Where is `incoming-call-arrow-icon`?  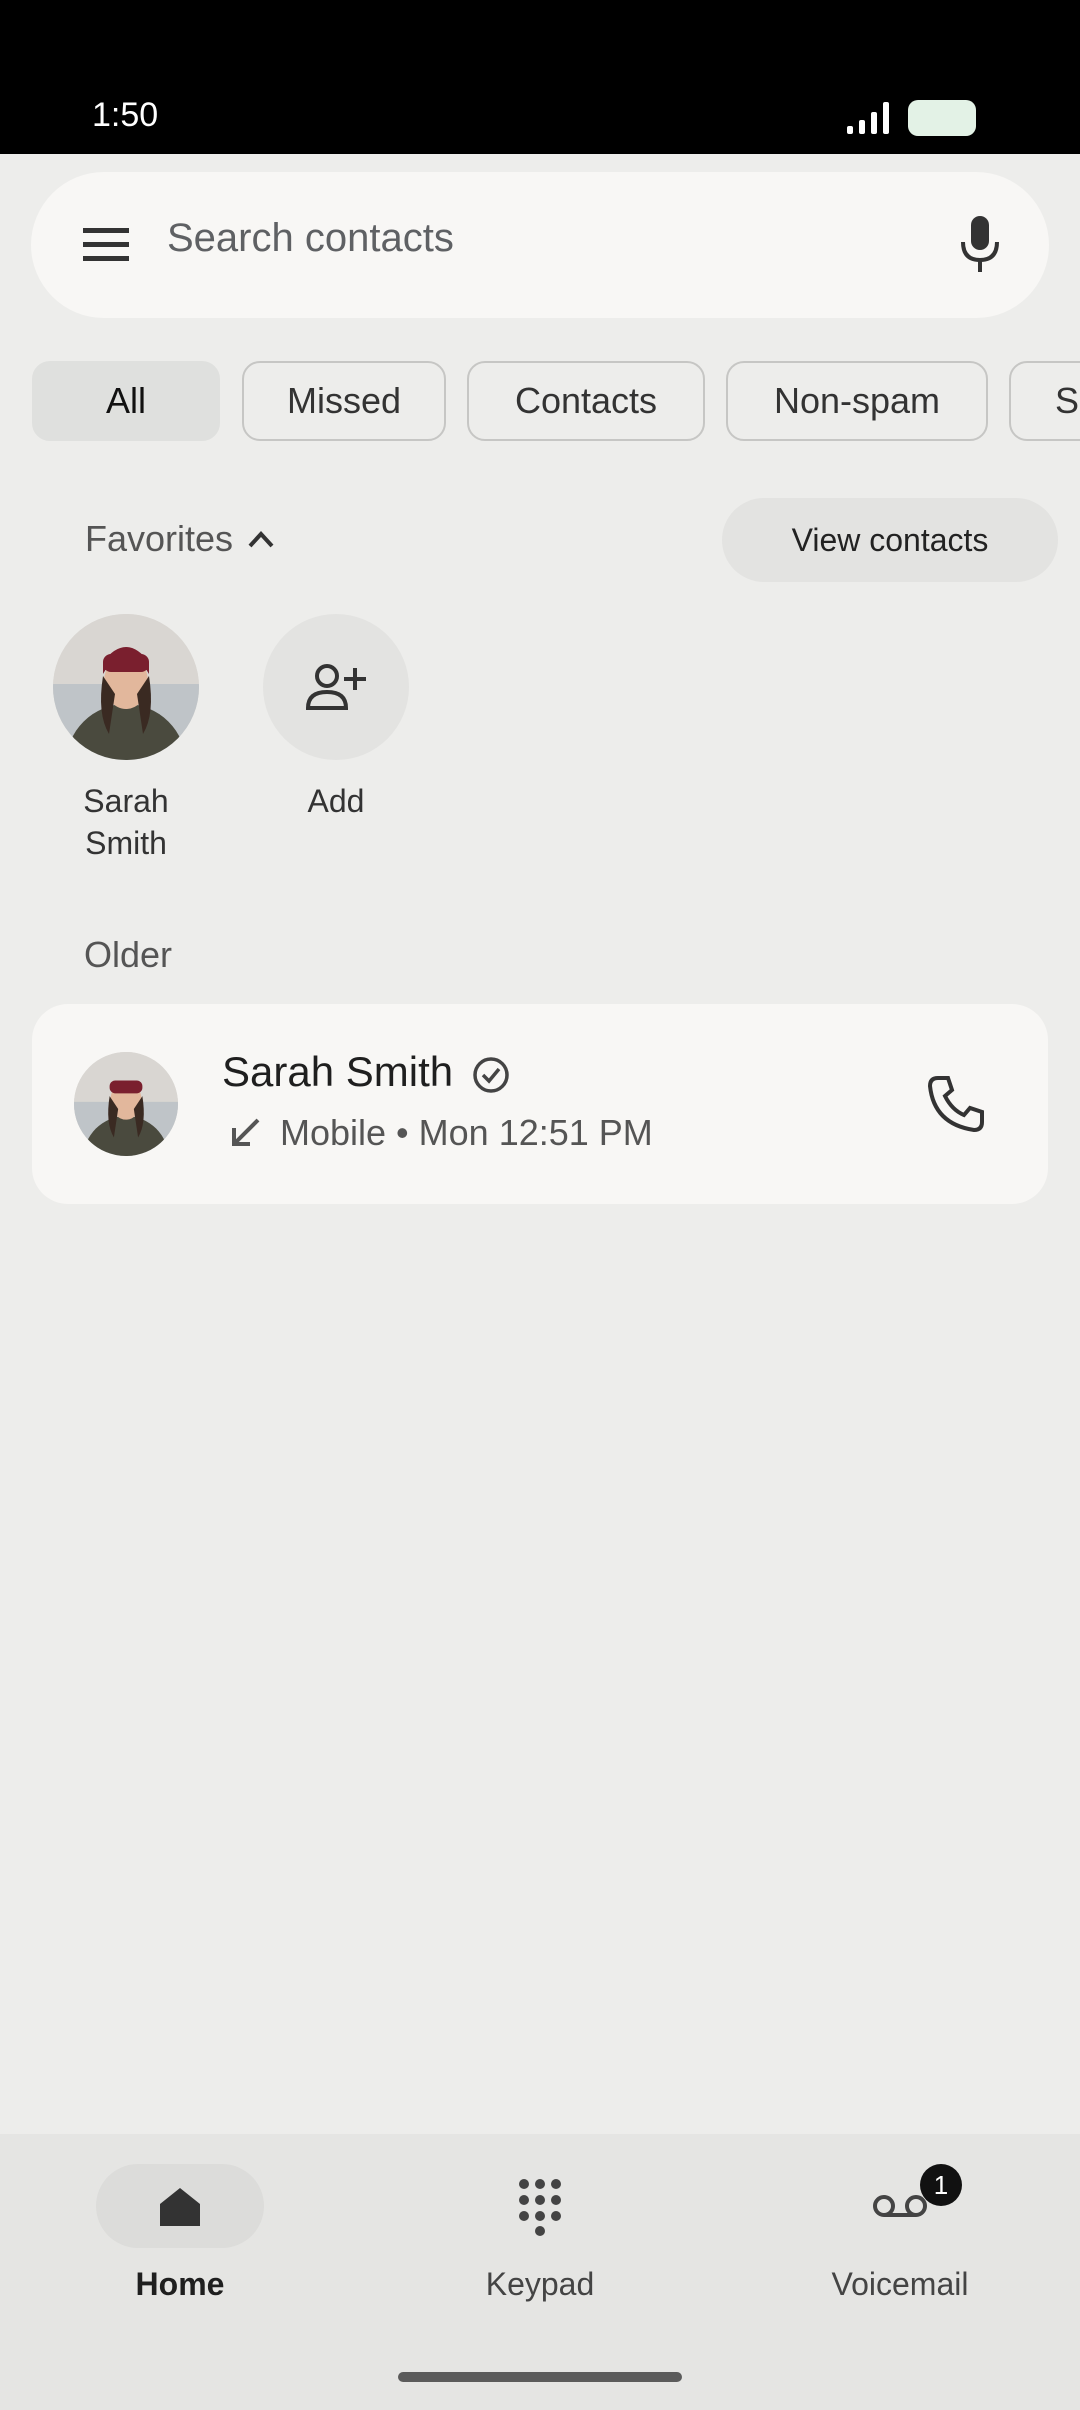
incoming-call-arrow-icon is located at coordinates (246, 1132).